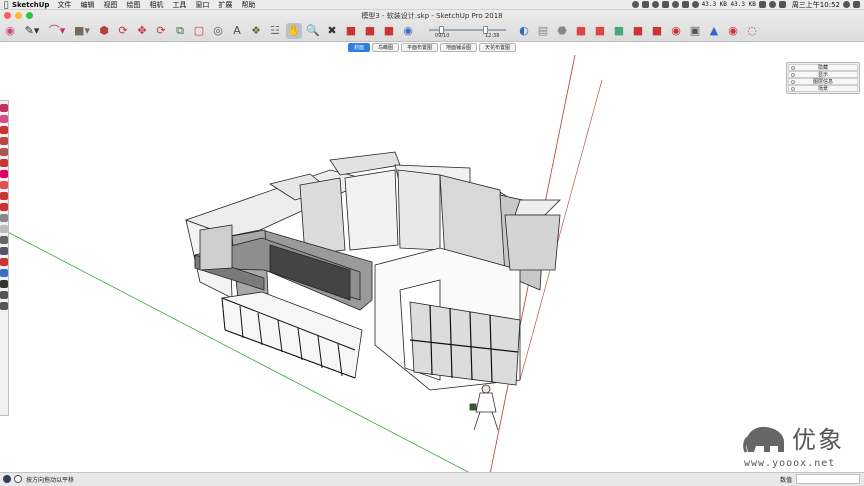  I want to click on right-toolbar: ◐ ▤ ⬣ ■ ■ ■ ■ ■ ◉ ▣ ▲ ◉ ◌, so click(638, 31).